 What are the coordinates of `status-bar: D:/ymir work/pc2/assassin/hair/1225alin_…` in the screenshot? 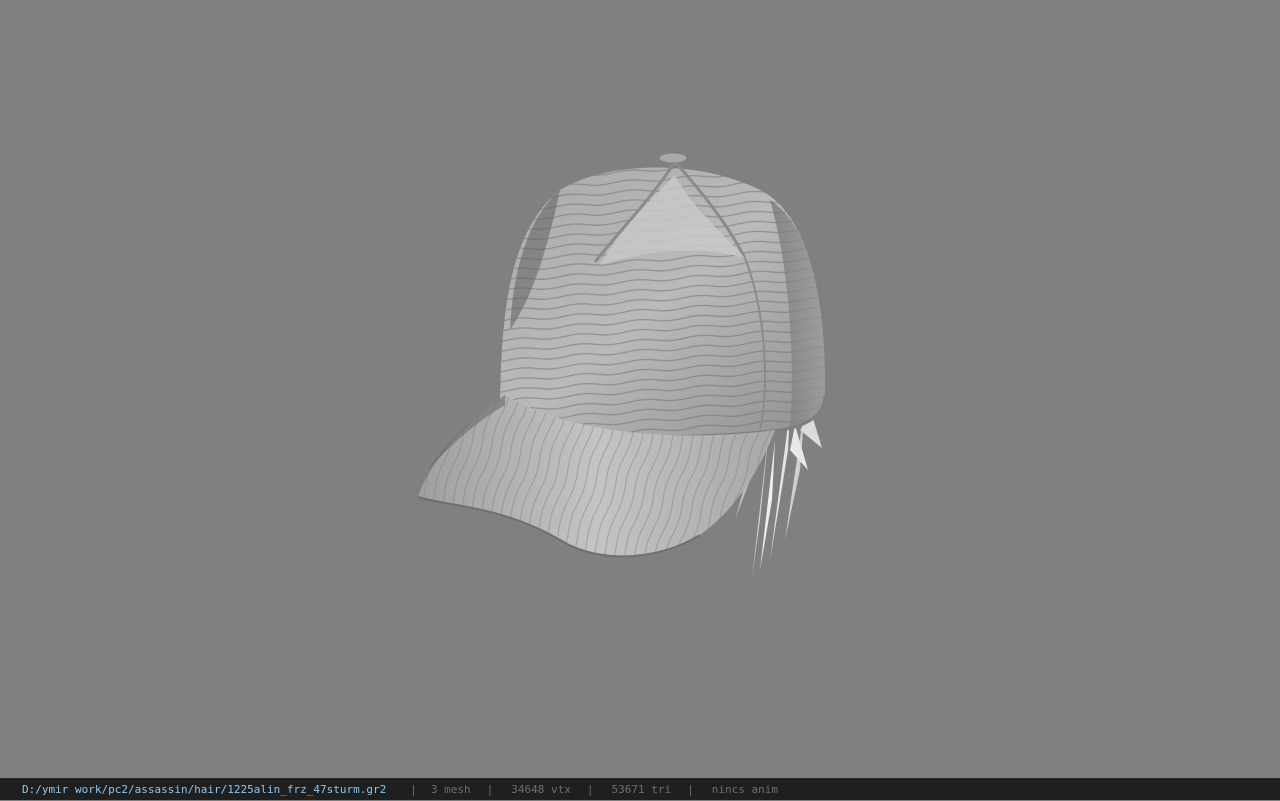 It's located at (640, 789).